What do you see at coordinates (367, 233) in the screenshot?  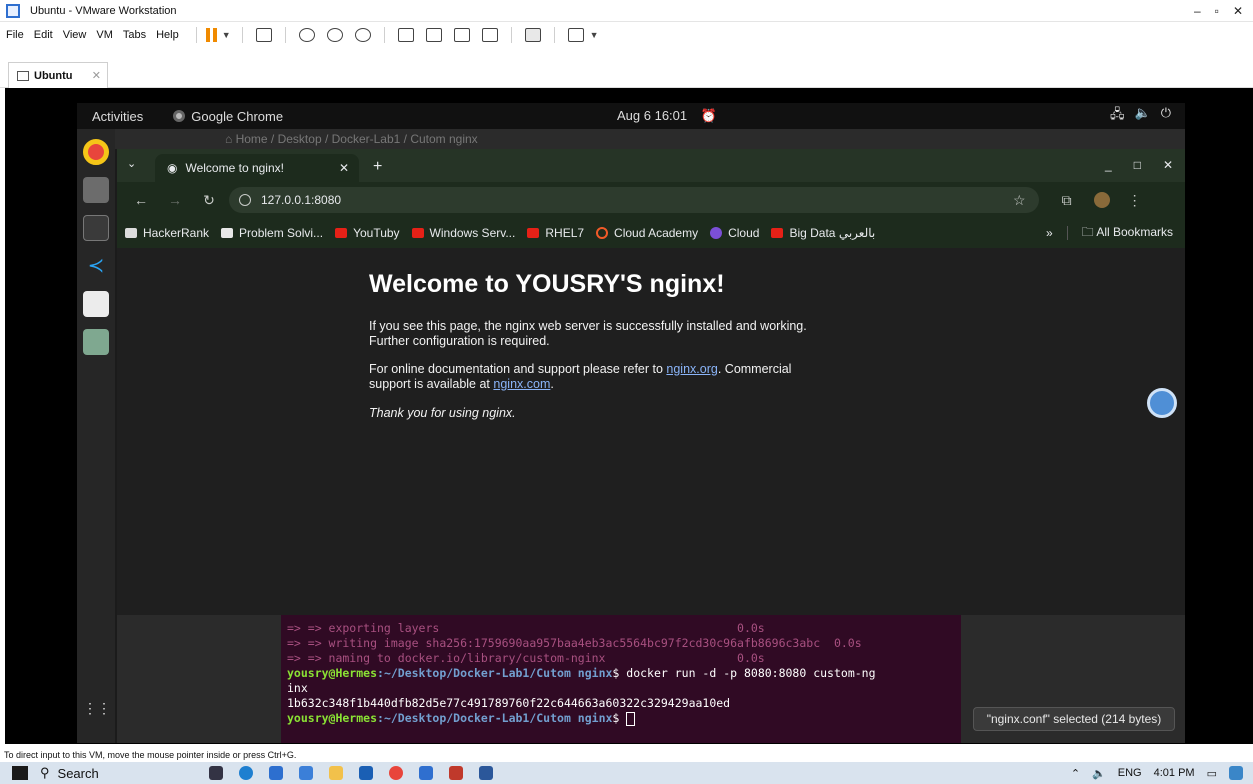 I see `bookmark-youtuby: YouTuby` at bounding box center [367, 233].